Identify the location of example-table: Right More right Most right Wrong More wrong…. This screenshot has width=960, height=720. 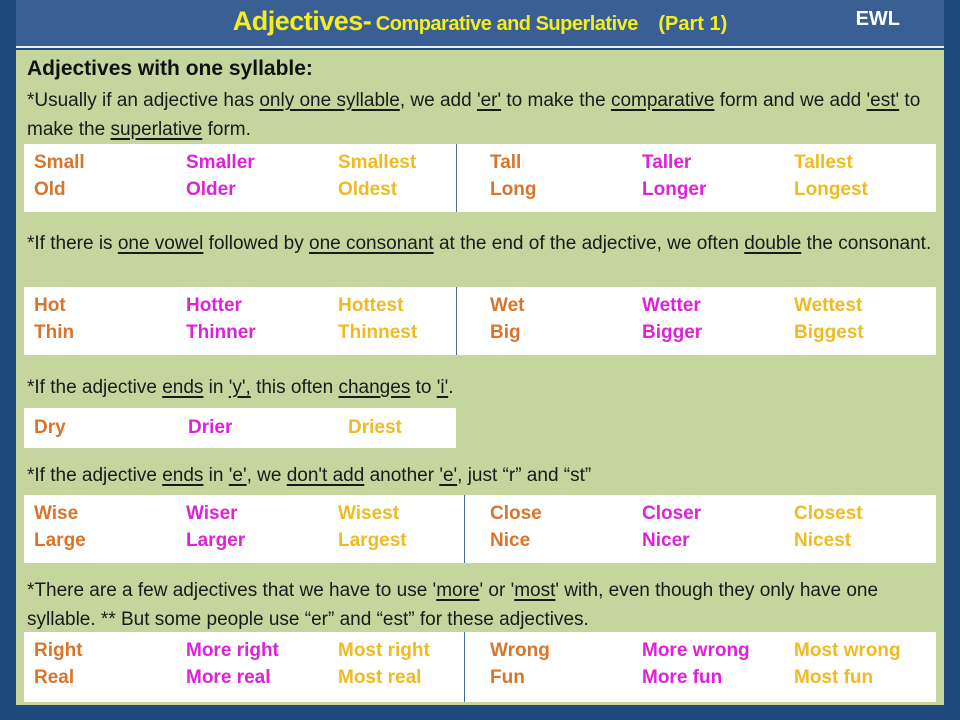
(480, 667).